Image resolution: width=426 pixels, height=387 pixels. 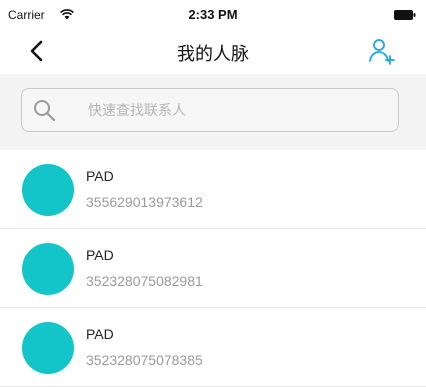 What do you see at coordinates (382, 51) in the screenshot?
I see `add-contact-icon` at bounding box center [382, 51].